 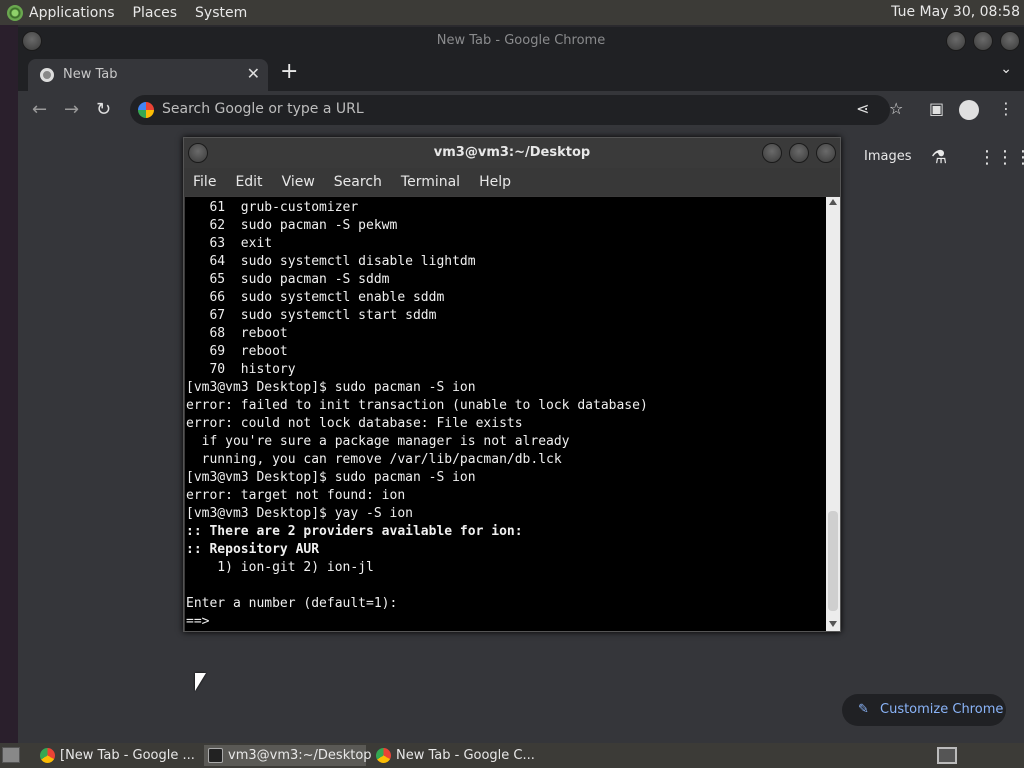 I want to click on terminal-line: 70 history, so click(x=241, y=369).